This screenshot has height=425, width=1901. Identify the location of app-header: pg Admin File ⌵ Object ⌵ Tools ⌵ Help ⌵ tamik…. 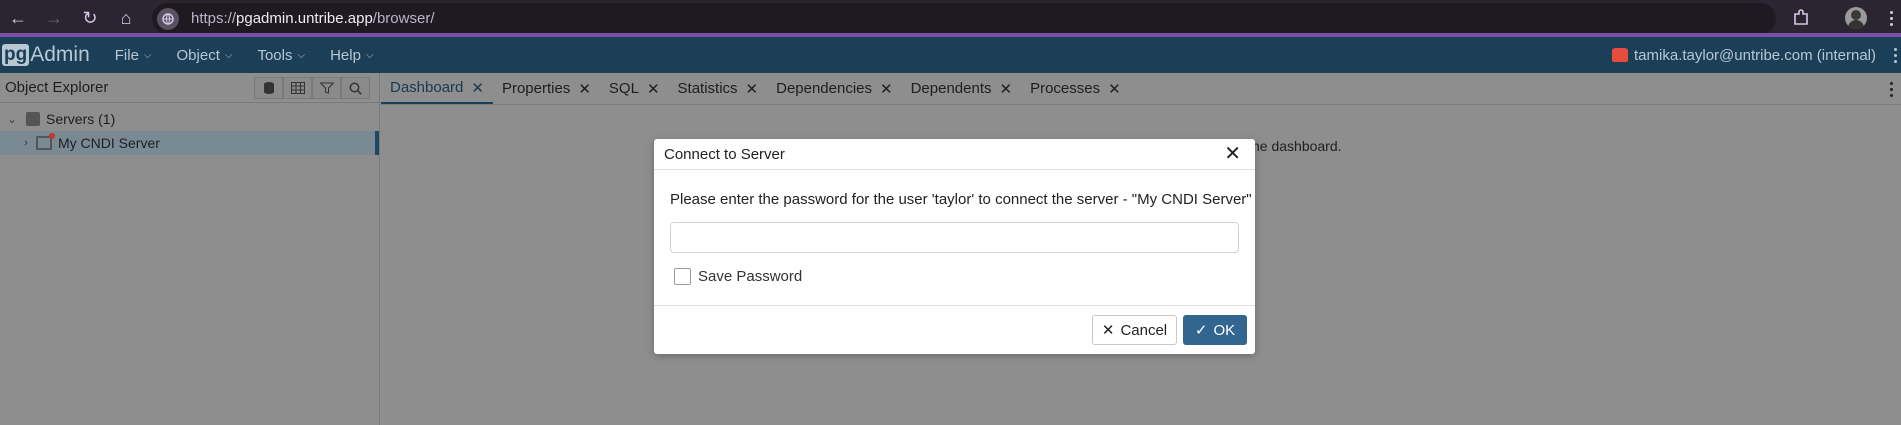
(950, 55).